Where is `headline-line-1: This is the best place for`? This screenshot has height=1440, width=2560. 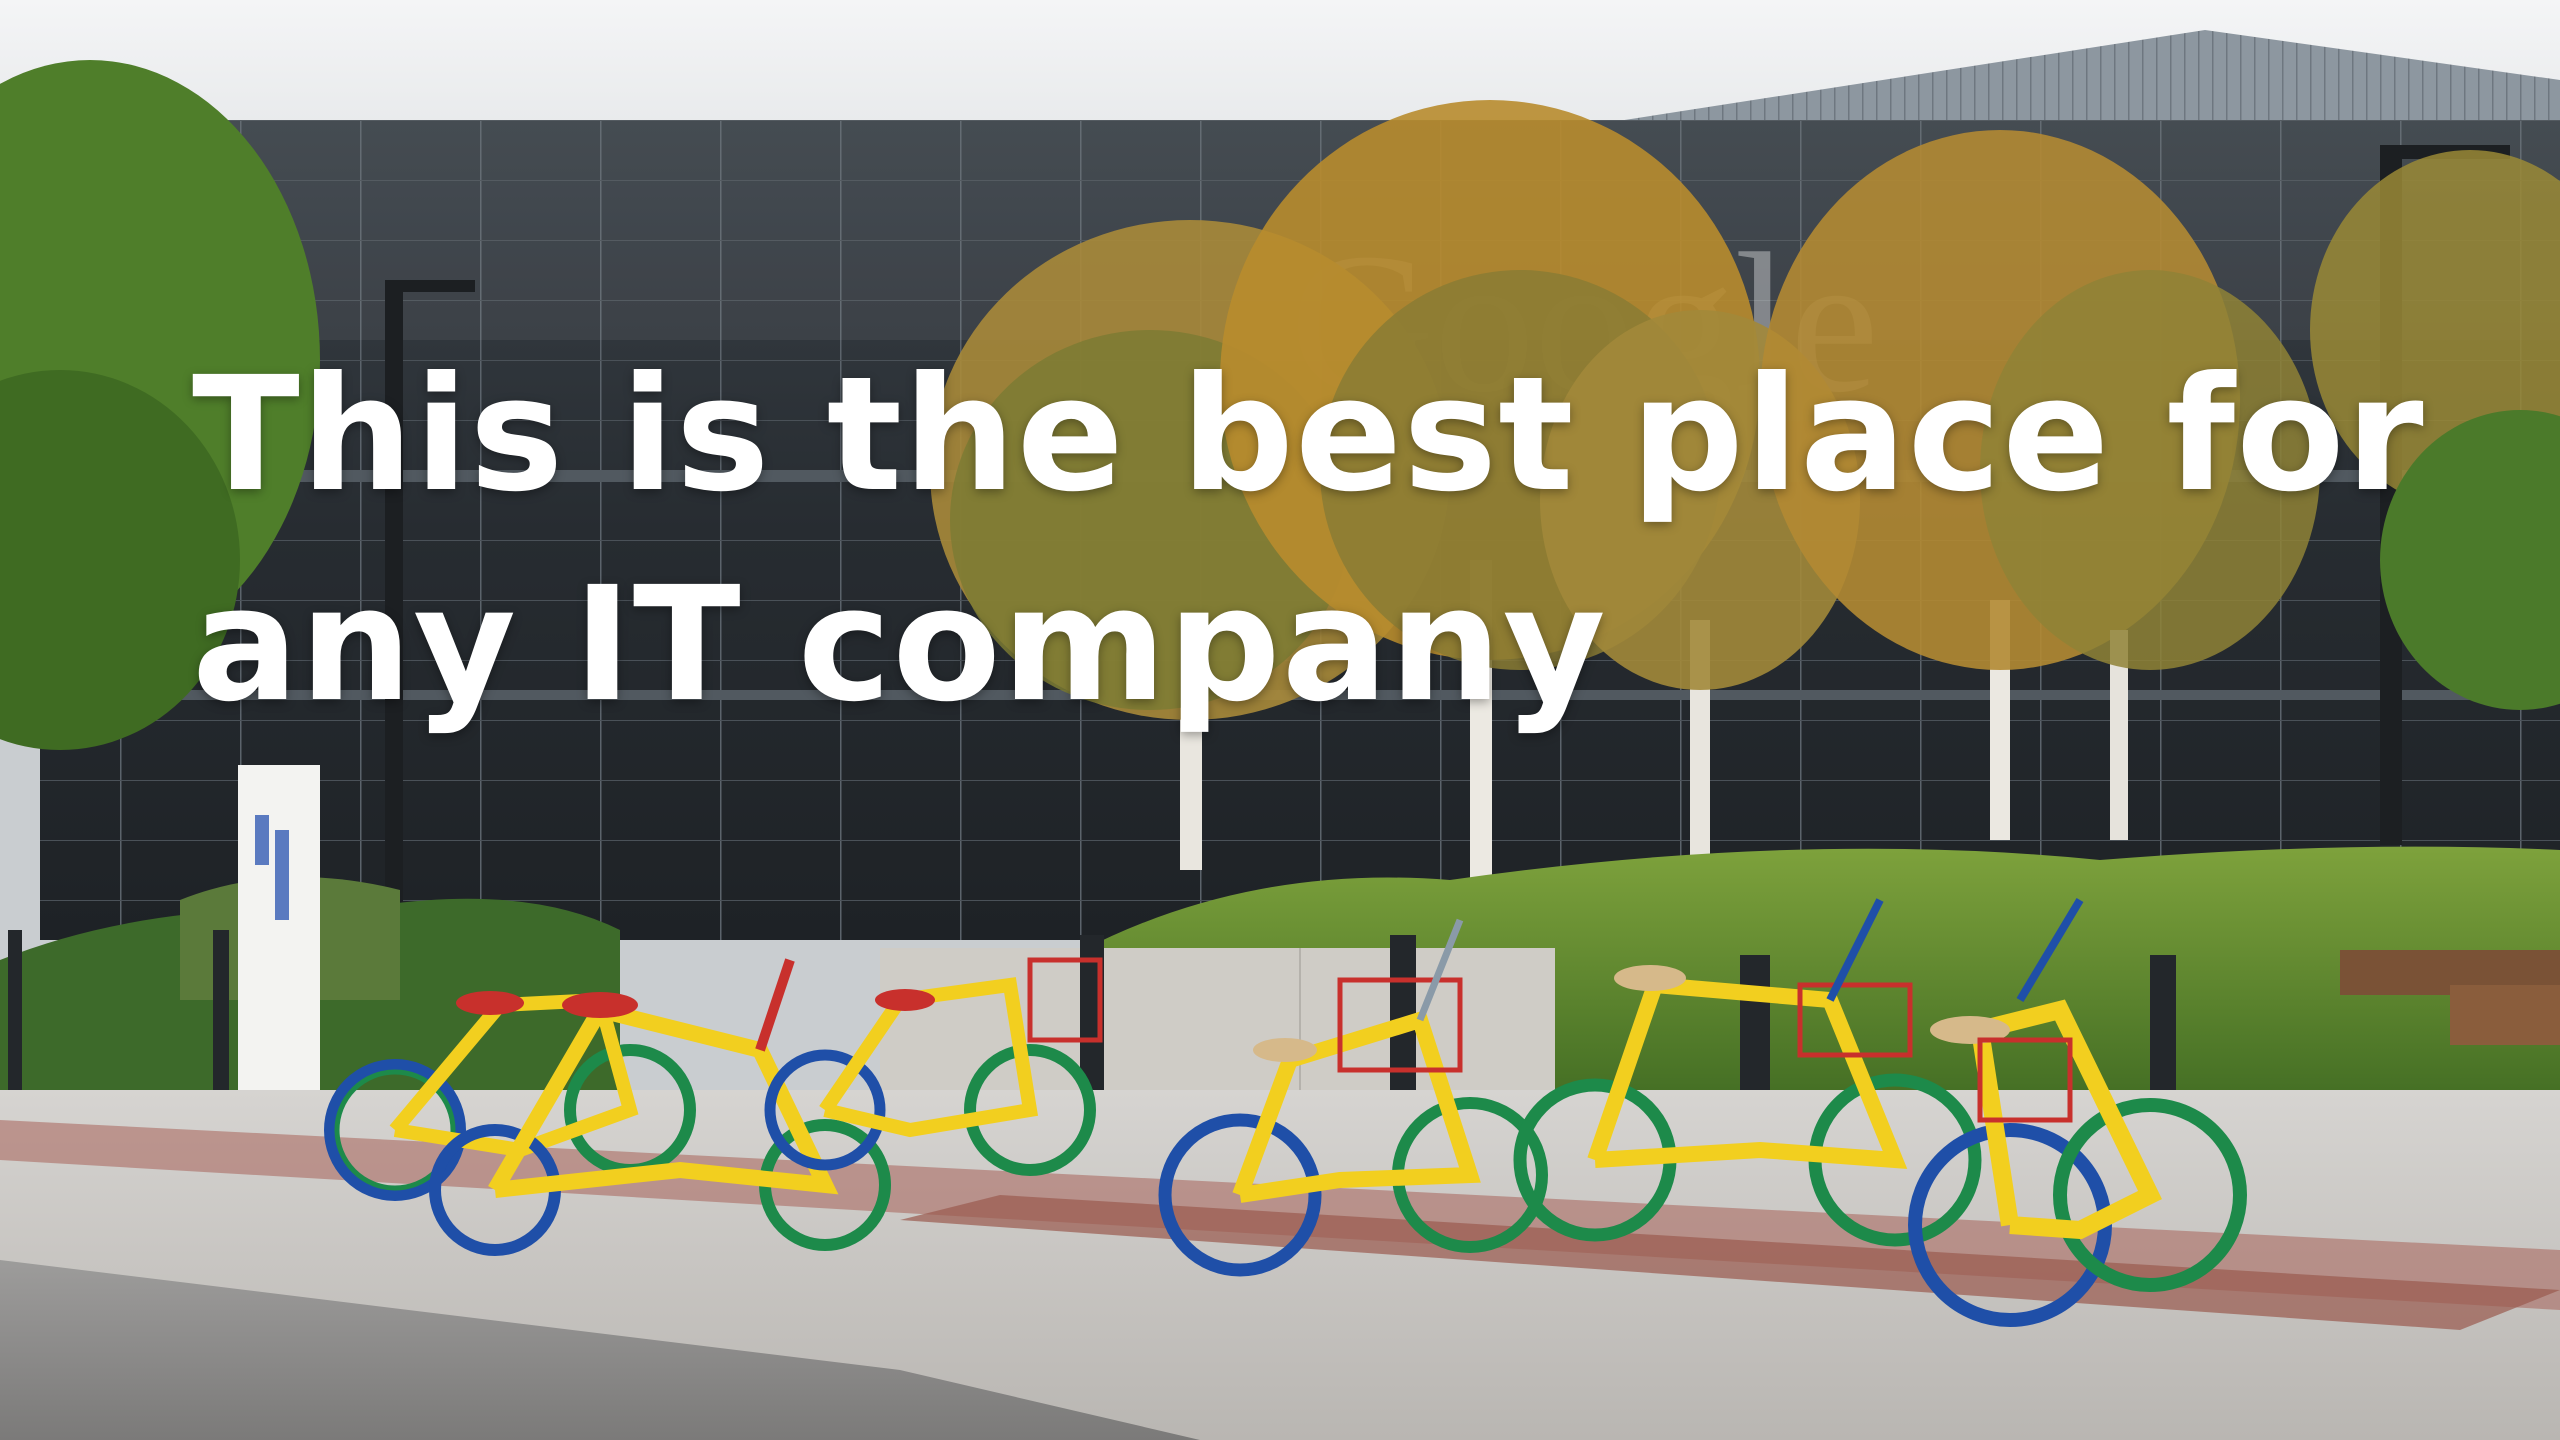 headline-line-1: This is the best place for is located at coordinates (1308, 435).